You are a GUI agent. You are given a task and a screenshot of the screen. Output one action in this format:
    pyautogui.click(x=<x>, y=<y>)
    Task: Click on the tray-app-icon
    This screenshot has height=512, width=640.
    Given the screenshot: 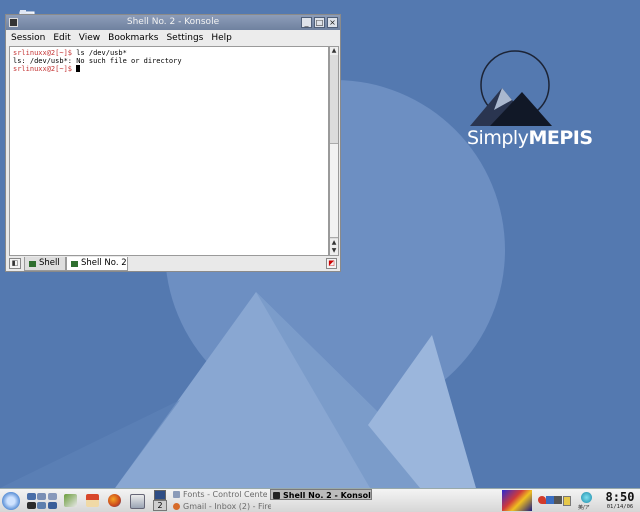 What is the action you would take?
    pyautogui.click(x=517, y=500)
    